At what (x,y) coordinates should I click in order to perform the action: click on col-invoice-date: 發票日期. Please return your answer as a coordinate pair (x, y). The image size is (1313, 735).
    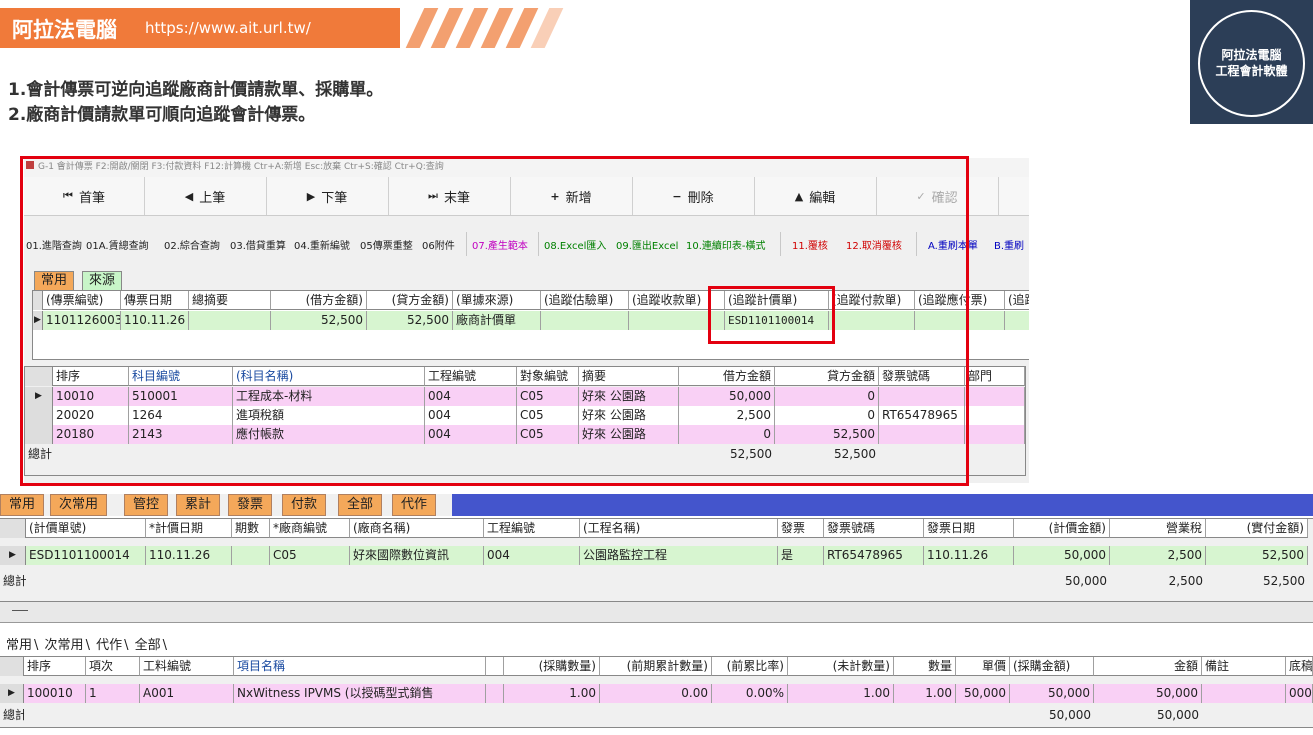
    Looking at the image, I should click on (969, 528).